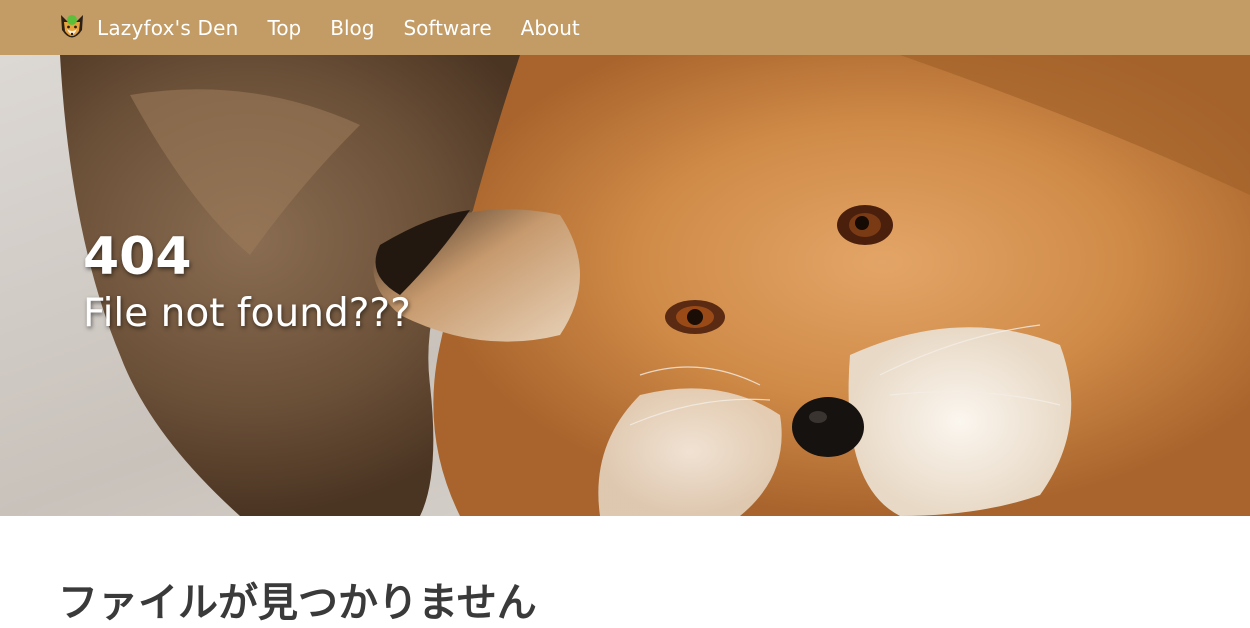  Describe the element at coordinates (550, 28) in the screenshot. I see `nav-link-about: About` at that location.